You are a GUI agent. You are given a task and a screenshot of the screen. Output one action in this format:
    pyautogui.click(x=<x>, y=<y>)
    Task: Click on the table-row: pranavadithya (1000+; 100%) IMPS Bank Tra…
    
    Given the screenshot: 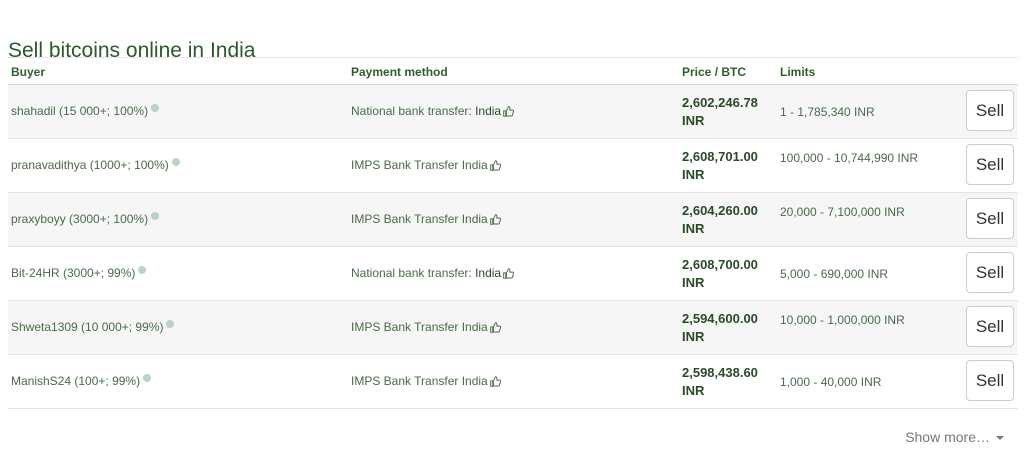 What is the action you would take?
    pyautogui.click(x=513, y=166)
    